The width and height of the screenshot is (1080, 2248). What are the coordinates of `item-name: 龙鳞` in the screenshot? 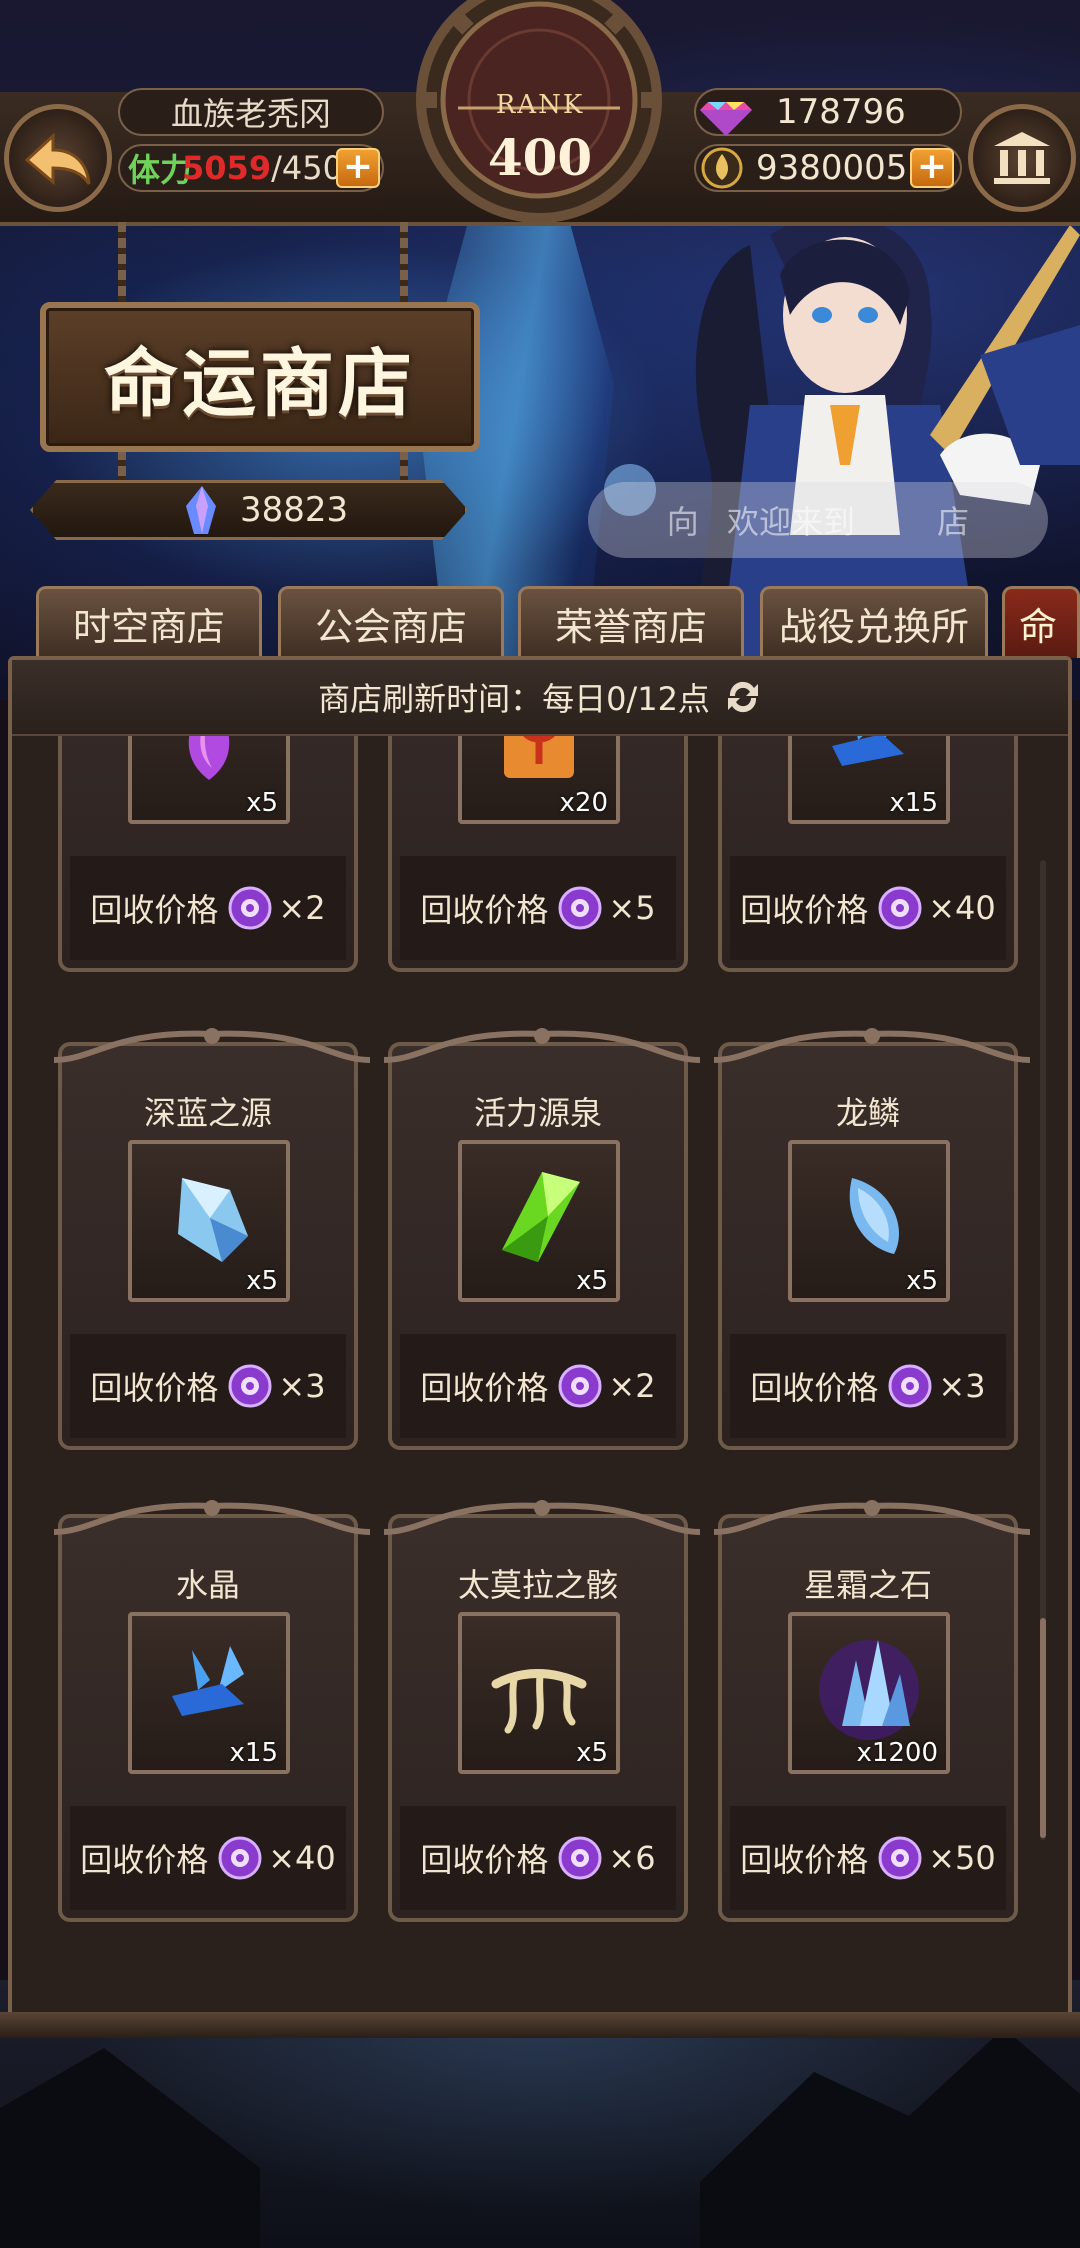 It's located at (867, 1113).